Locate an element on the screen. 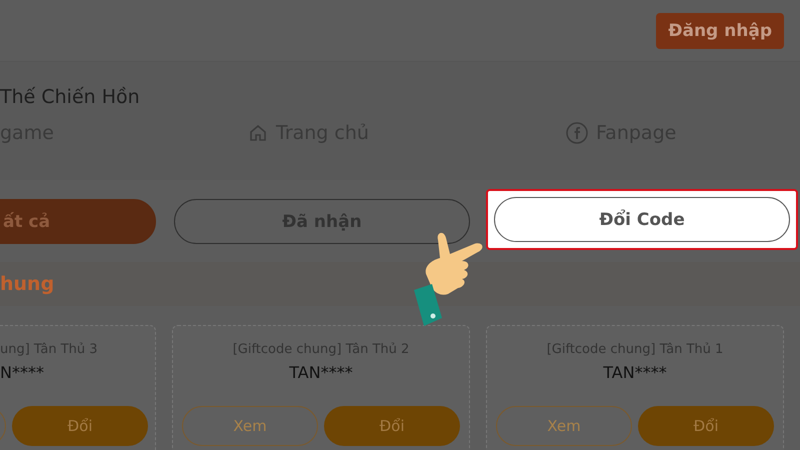 This screenshot has height=450, width=800. login-button: Đăng nhập is located at coordinates (720, 30).